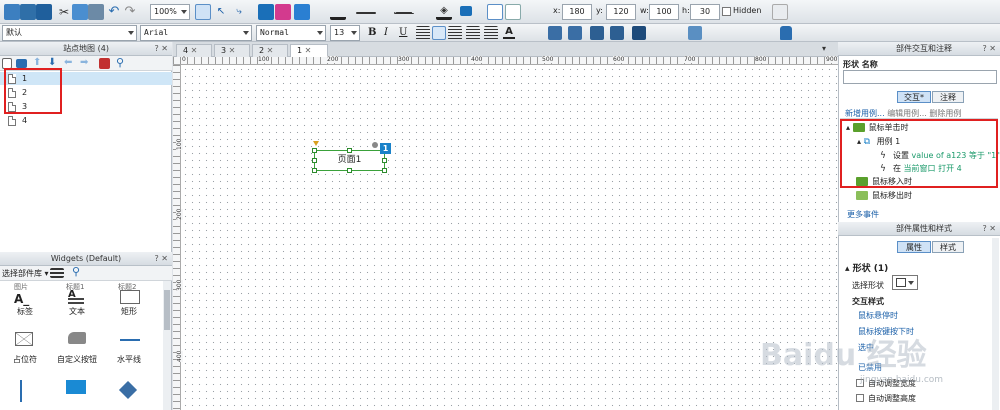 The image size is (1000, 410). What do you see at coordinates (309, 50) in the screenshot?
I see `tab-page-1: 1 ✕` at bounding box center [309, 50].